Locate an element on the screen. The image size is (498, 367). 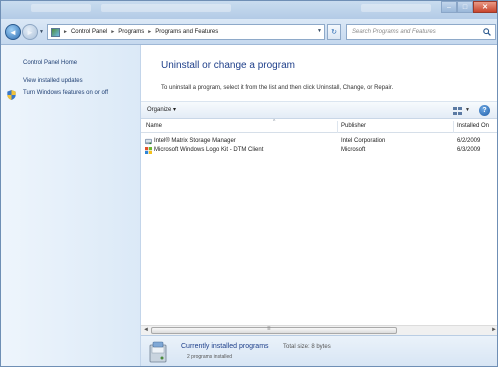
column-header-name: Name is located at coordinates (154, 126).